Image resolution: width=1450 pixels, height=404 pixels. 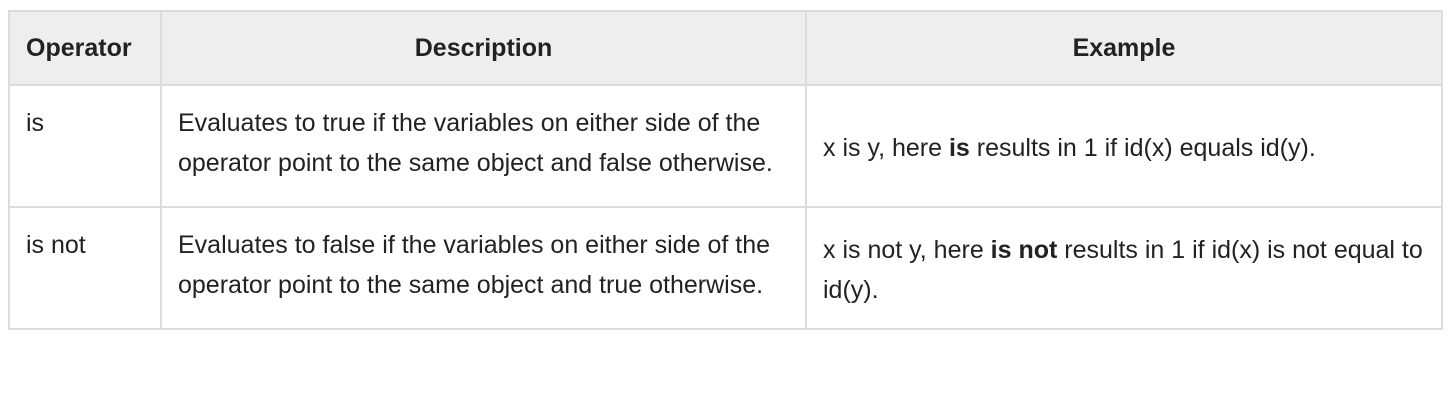 I want to click on example-keyword: is not, so click(x=1024, y=250).